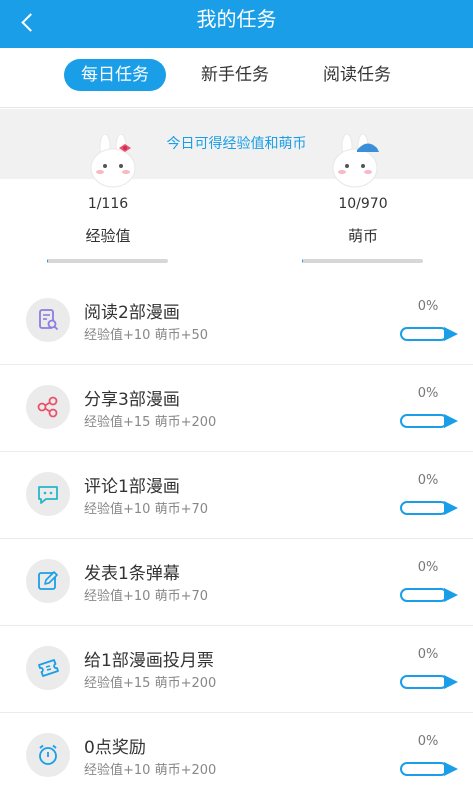 This screenshot has width=473, height=794. Describe the element at coordinates (48, 581) in the screenshot. I see `edit-icon` at that location.